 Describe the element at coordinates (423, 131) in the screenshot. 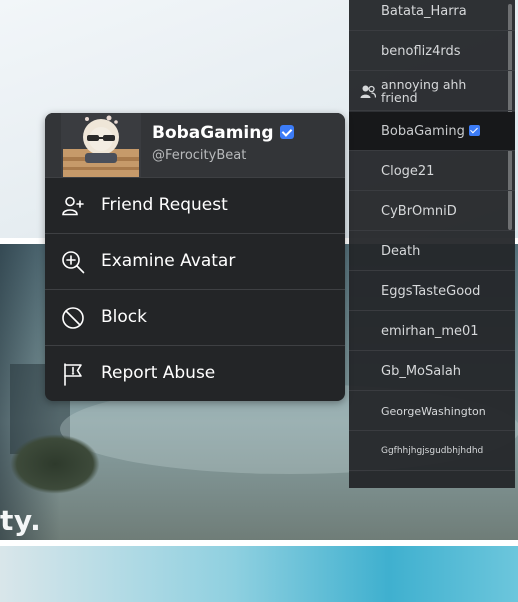

I see `player-name: BobaGaming` at that location.